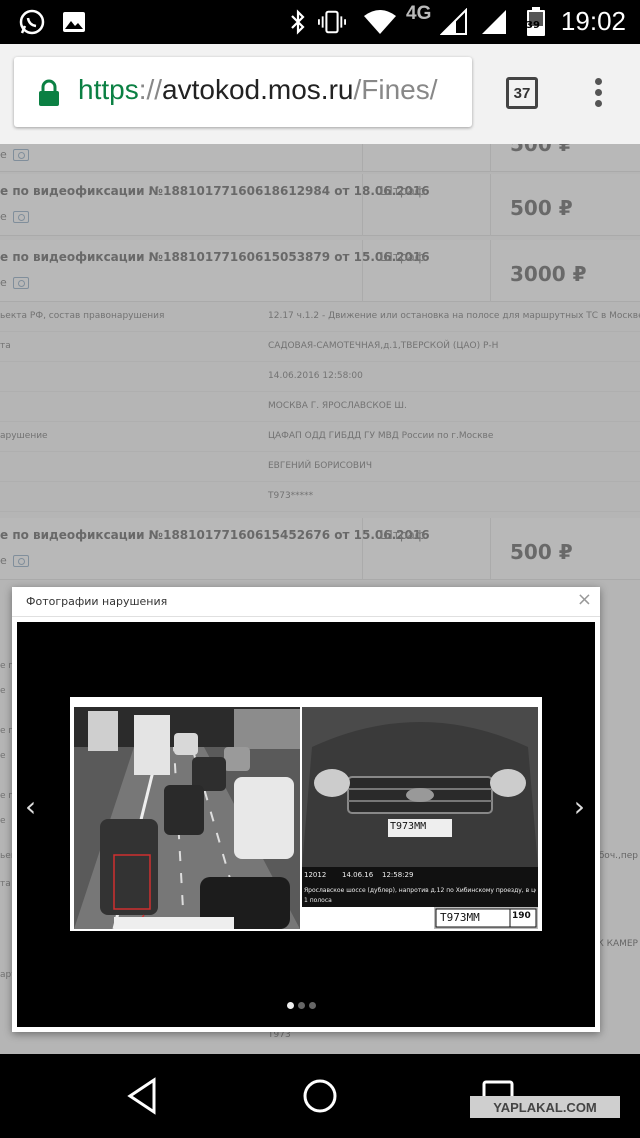 The image size is (640, 1138). Describe the element at coordinates (332, 22) in the screenshot. I see `vibrate-icon` at that location.